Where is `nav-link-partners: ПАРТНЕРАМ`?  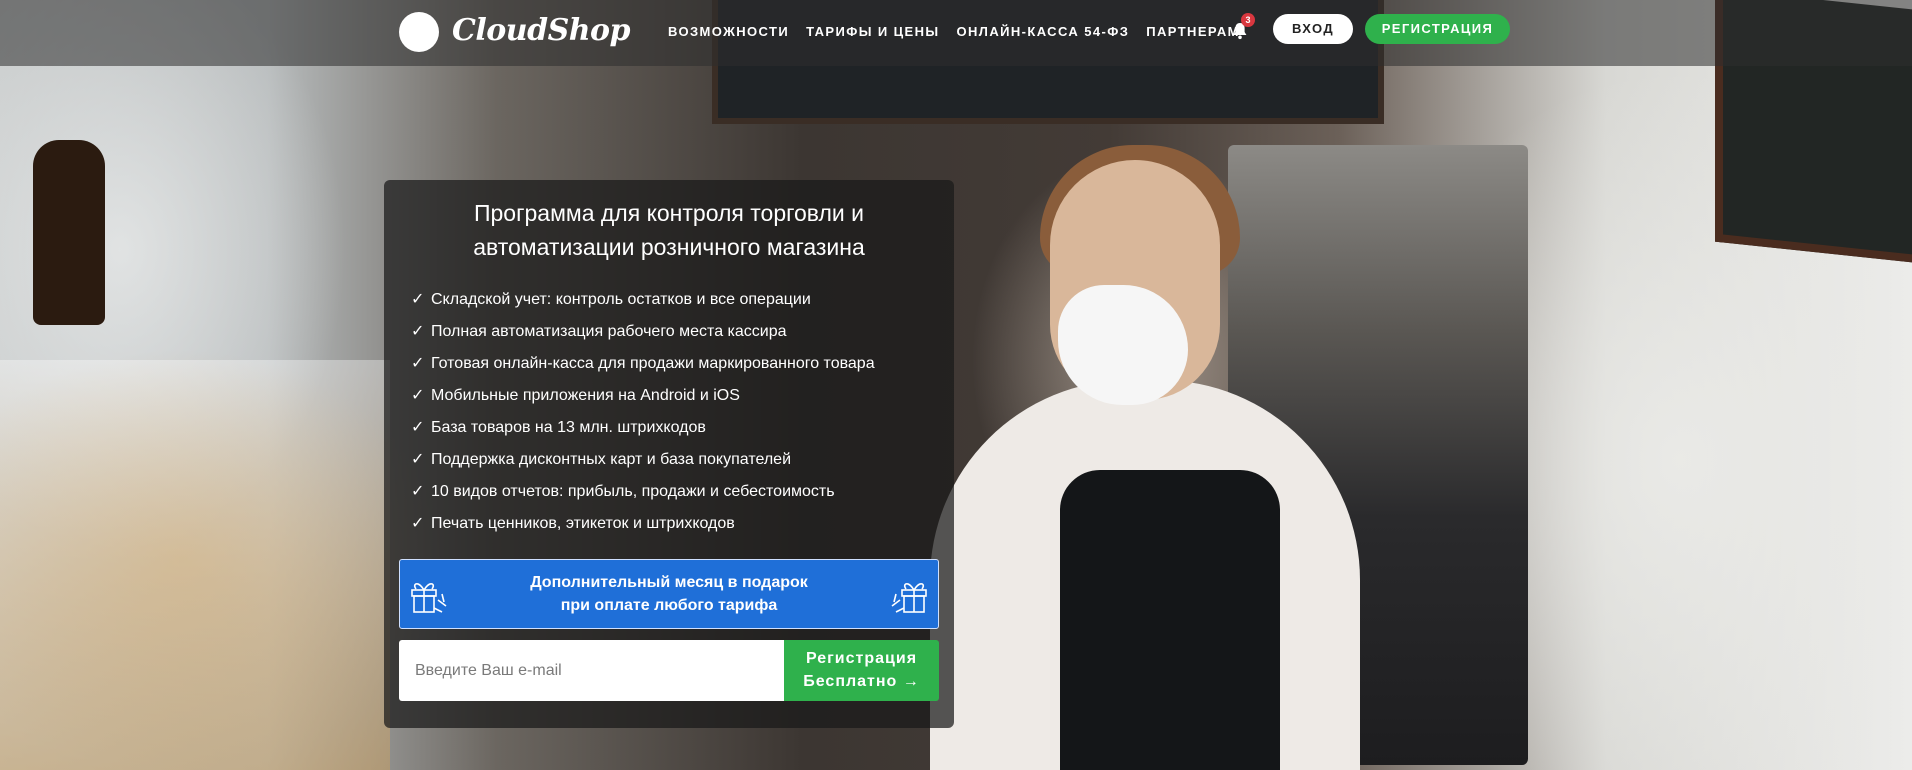 nav-link-partners: ПАРТНЕРАМ is located at coordinates (1193, 32).